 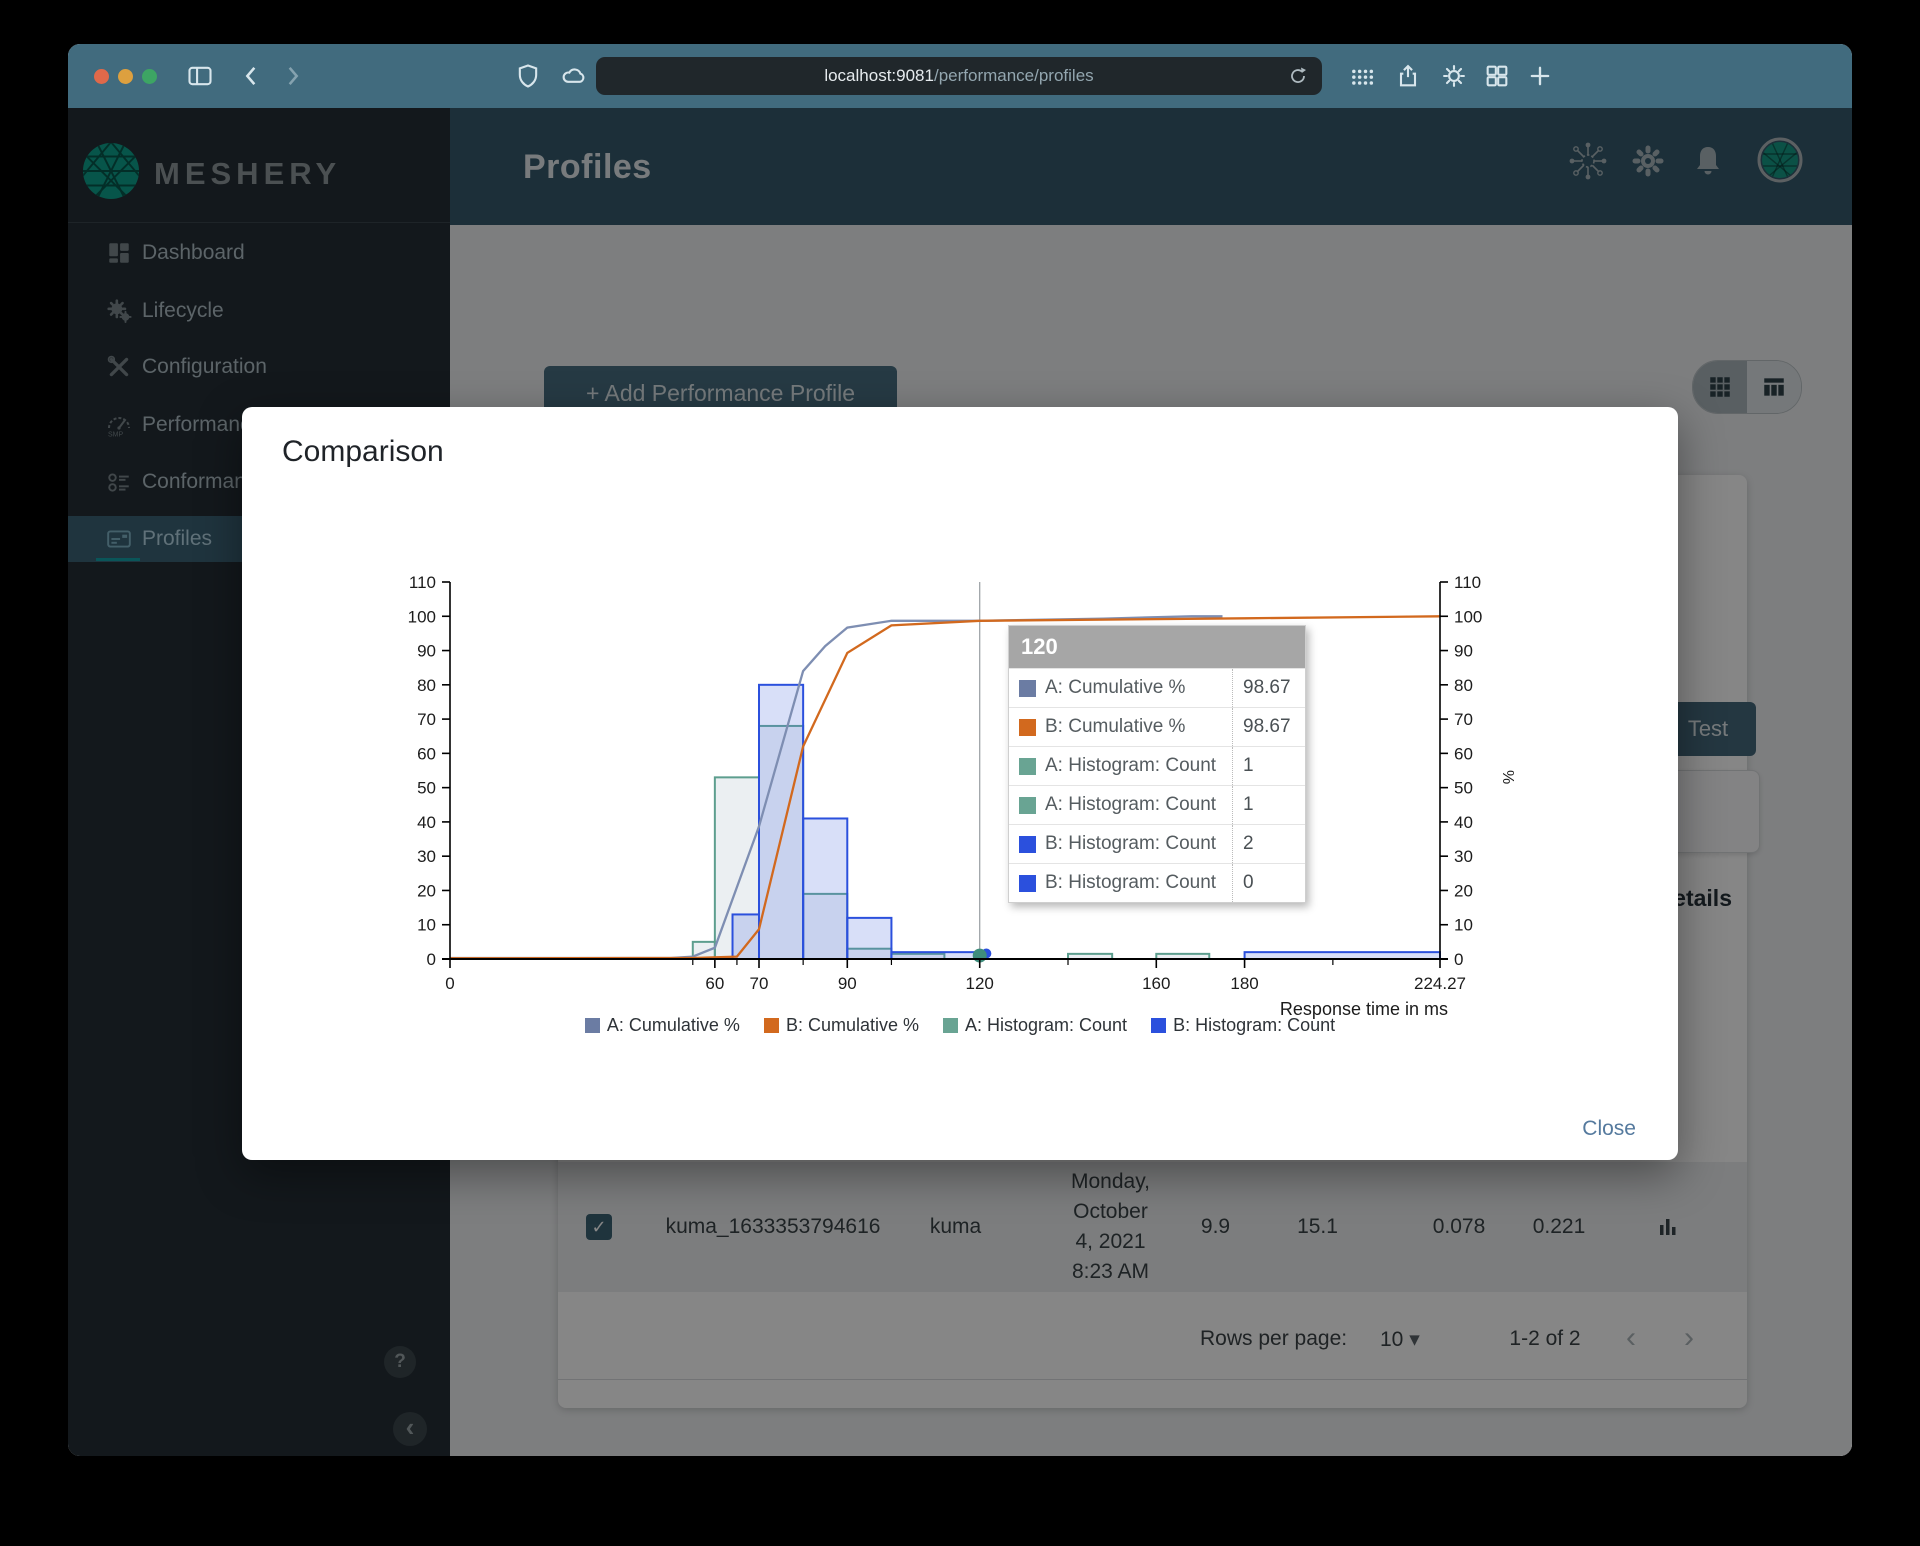 What do you see at coordinates (1115, 687) in the screenshot?
I see `tooltip-label: A: Cumulative %` at bounding box center [1115, 687].